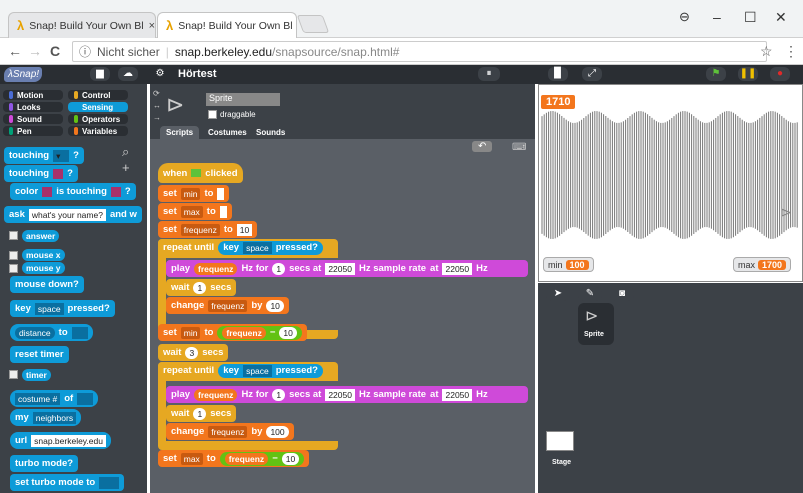 This screenshot has width=803, height=493. Describe the element at coordinates (232, 114) in the screenshot. I see `draggable-checkbox: draggable` at that location.